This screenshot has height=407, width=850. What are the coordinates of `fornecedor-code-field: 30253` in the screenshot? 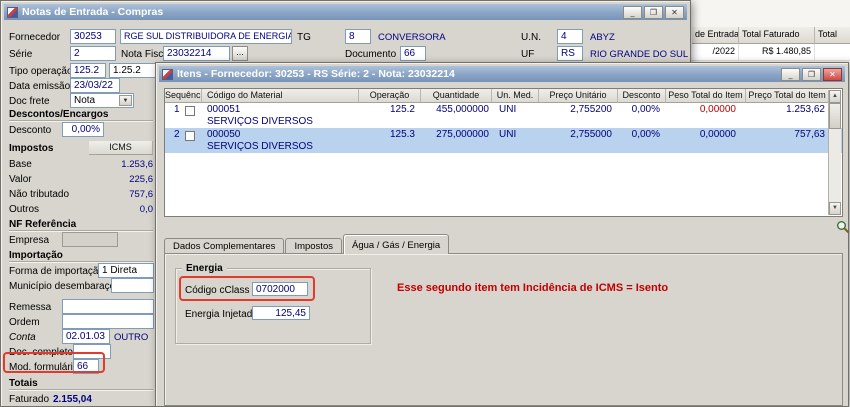 It's located at (93, 36).